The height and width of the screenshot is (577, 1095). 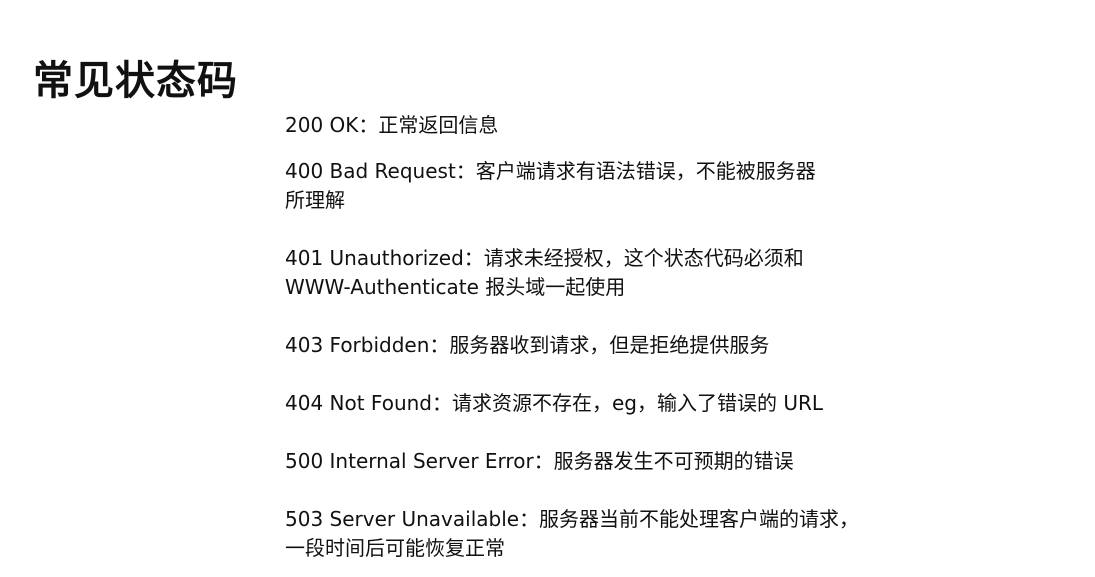 What do you see at coordinates (580, 186) in the screenshot?
I see `status-item-400: 400 Bad Request：客户端请求有语法错误，不能被服务器 所理解` at bounding box center [580, 186].